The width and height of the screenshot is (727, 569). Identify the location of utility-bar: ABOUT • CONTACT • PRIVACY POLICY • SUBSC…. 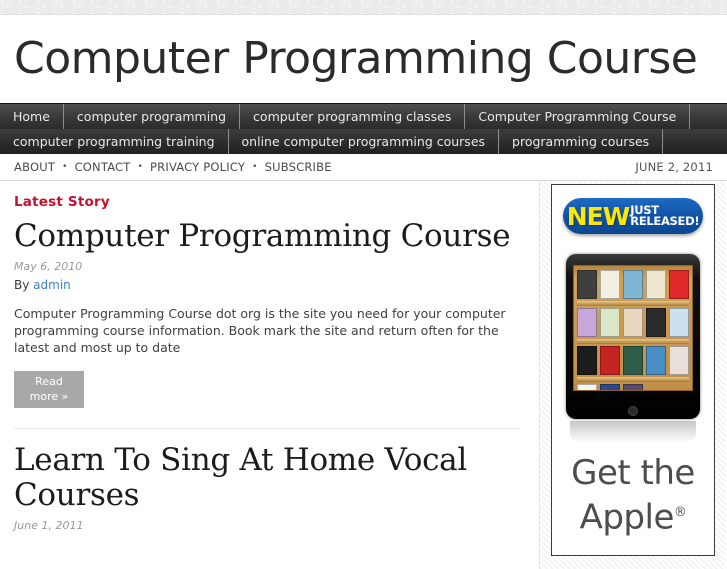
(363, 167).